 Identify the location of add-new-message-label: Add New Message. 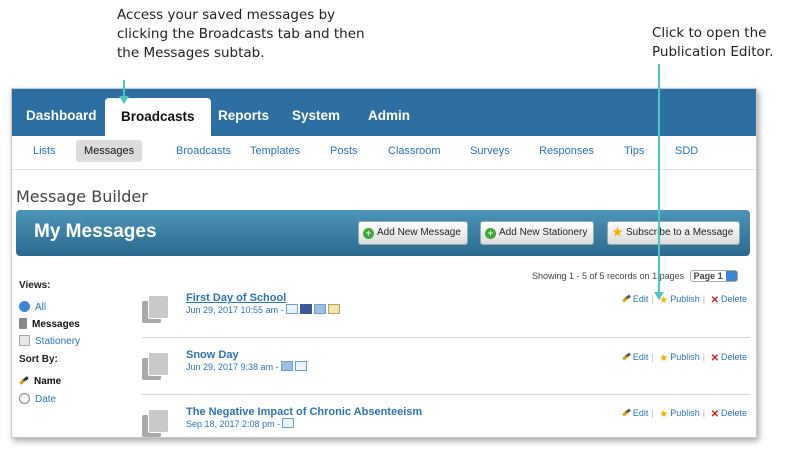
(419, 232).